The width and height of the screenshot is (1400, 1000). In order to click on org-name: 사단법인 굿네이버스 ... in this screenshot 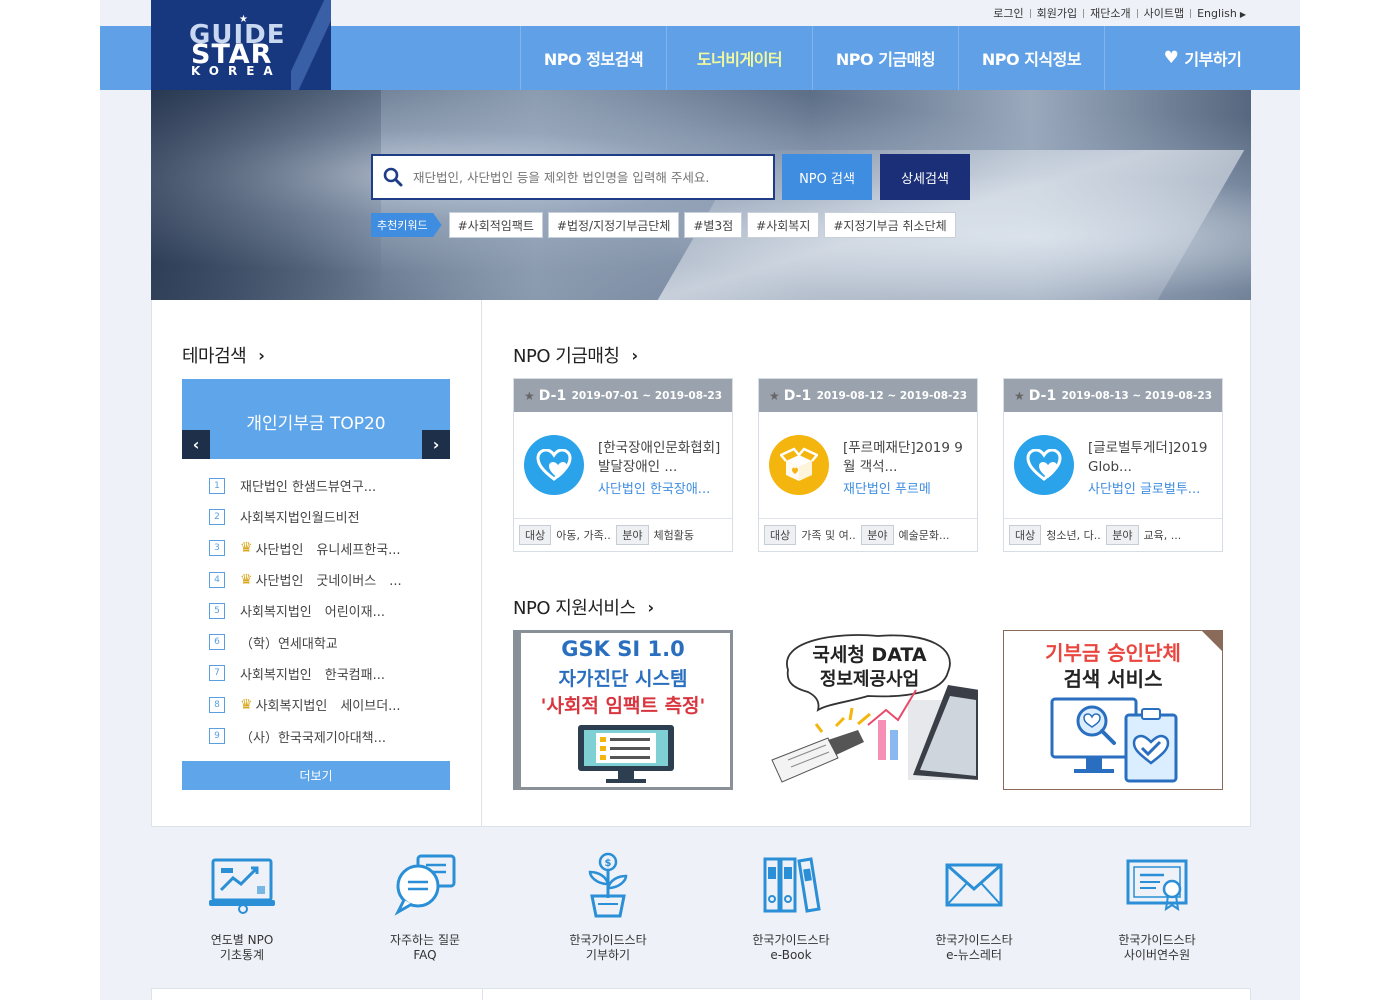, I will do `click(328, 582)`.